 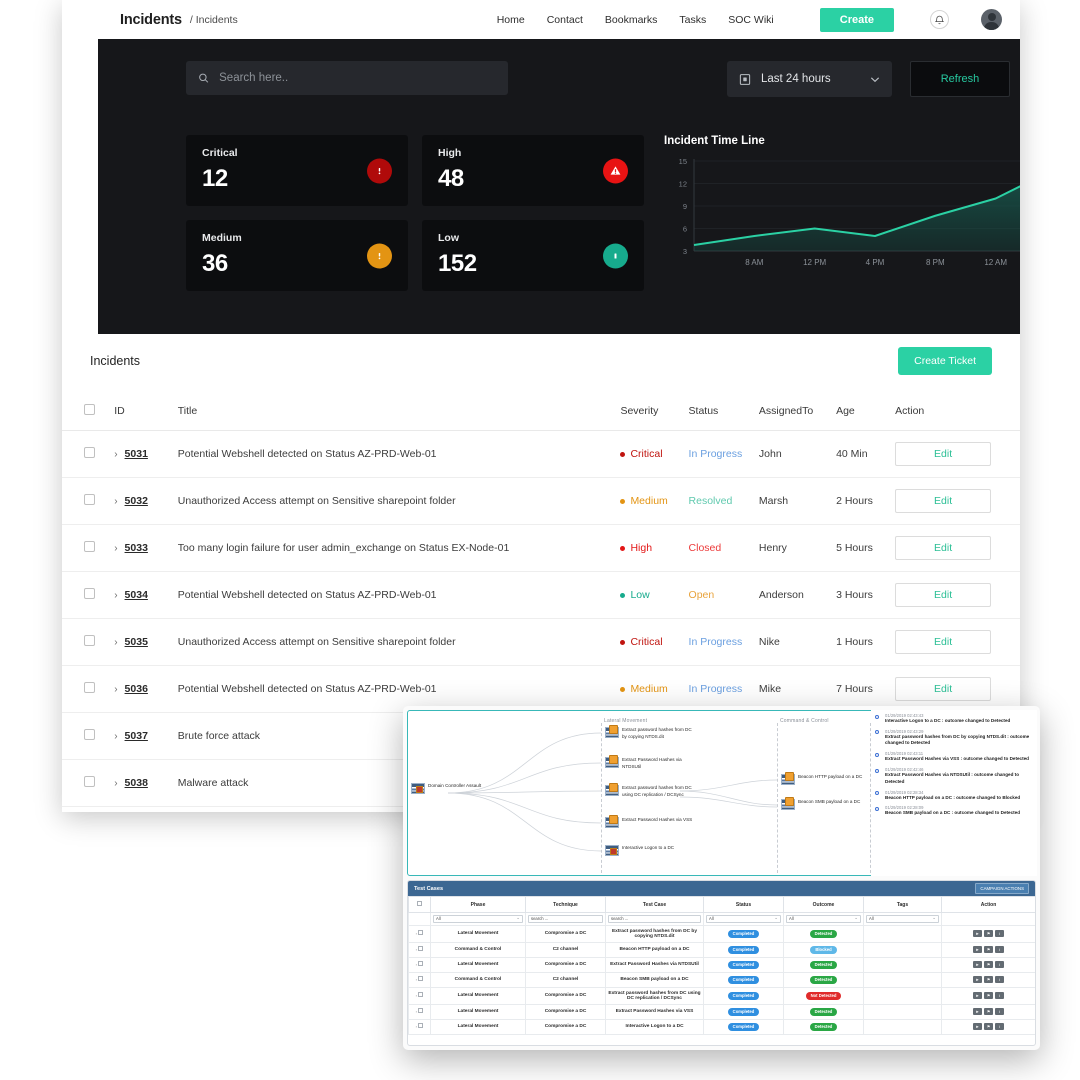 I want to click on tc-column-test-case: Test Case, so click(x=654, y=904).